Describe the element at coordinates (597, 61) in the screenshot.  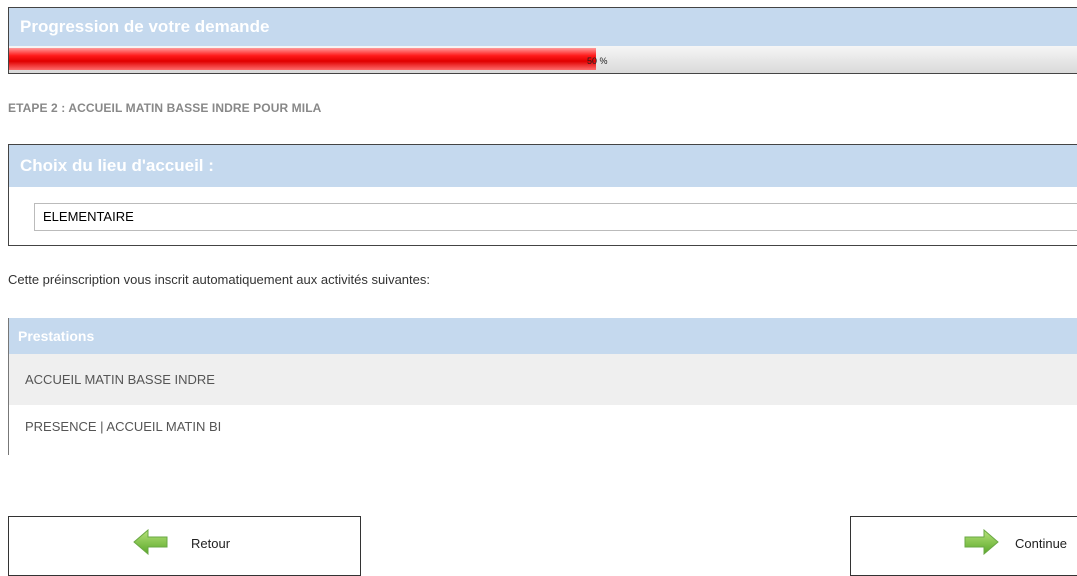
I see `progress-percent: 50 %` at that location.